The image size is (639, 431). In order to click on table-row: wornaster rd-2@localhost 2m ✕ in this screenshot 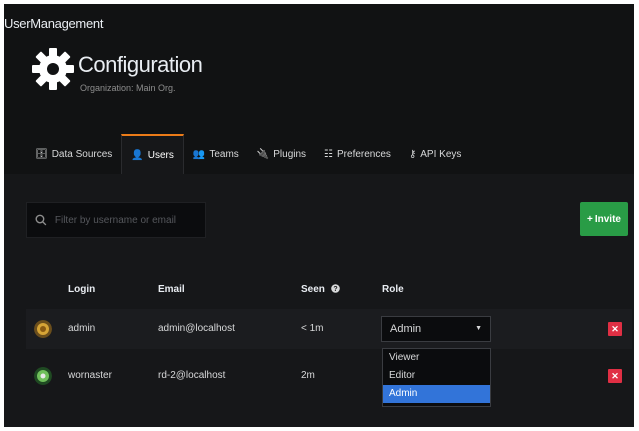, I will do `click(329, 376)`.